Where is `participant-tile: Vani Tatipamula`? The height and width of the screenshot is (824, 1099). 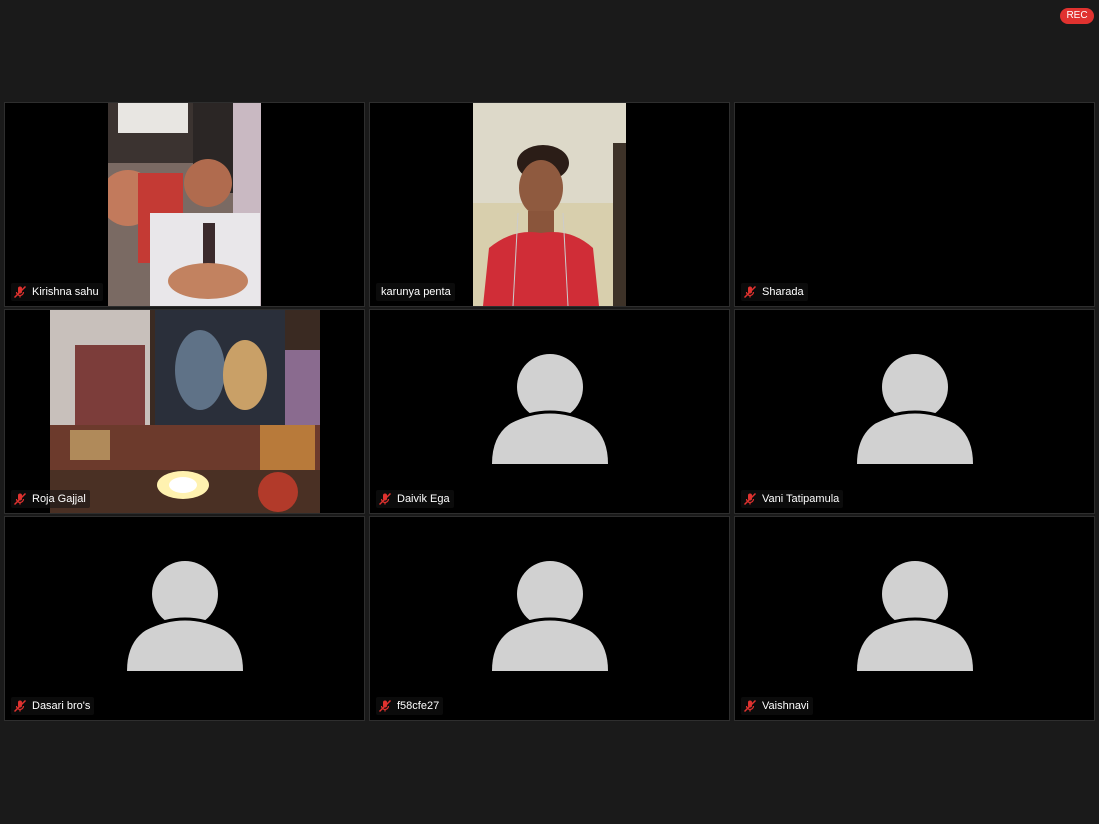
participant-tile: Vani Tatipamula is located at coordinates (914, 411).